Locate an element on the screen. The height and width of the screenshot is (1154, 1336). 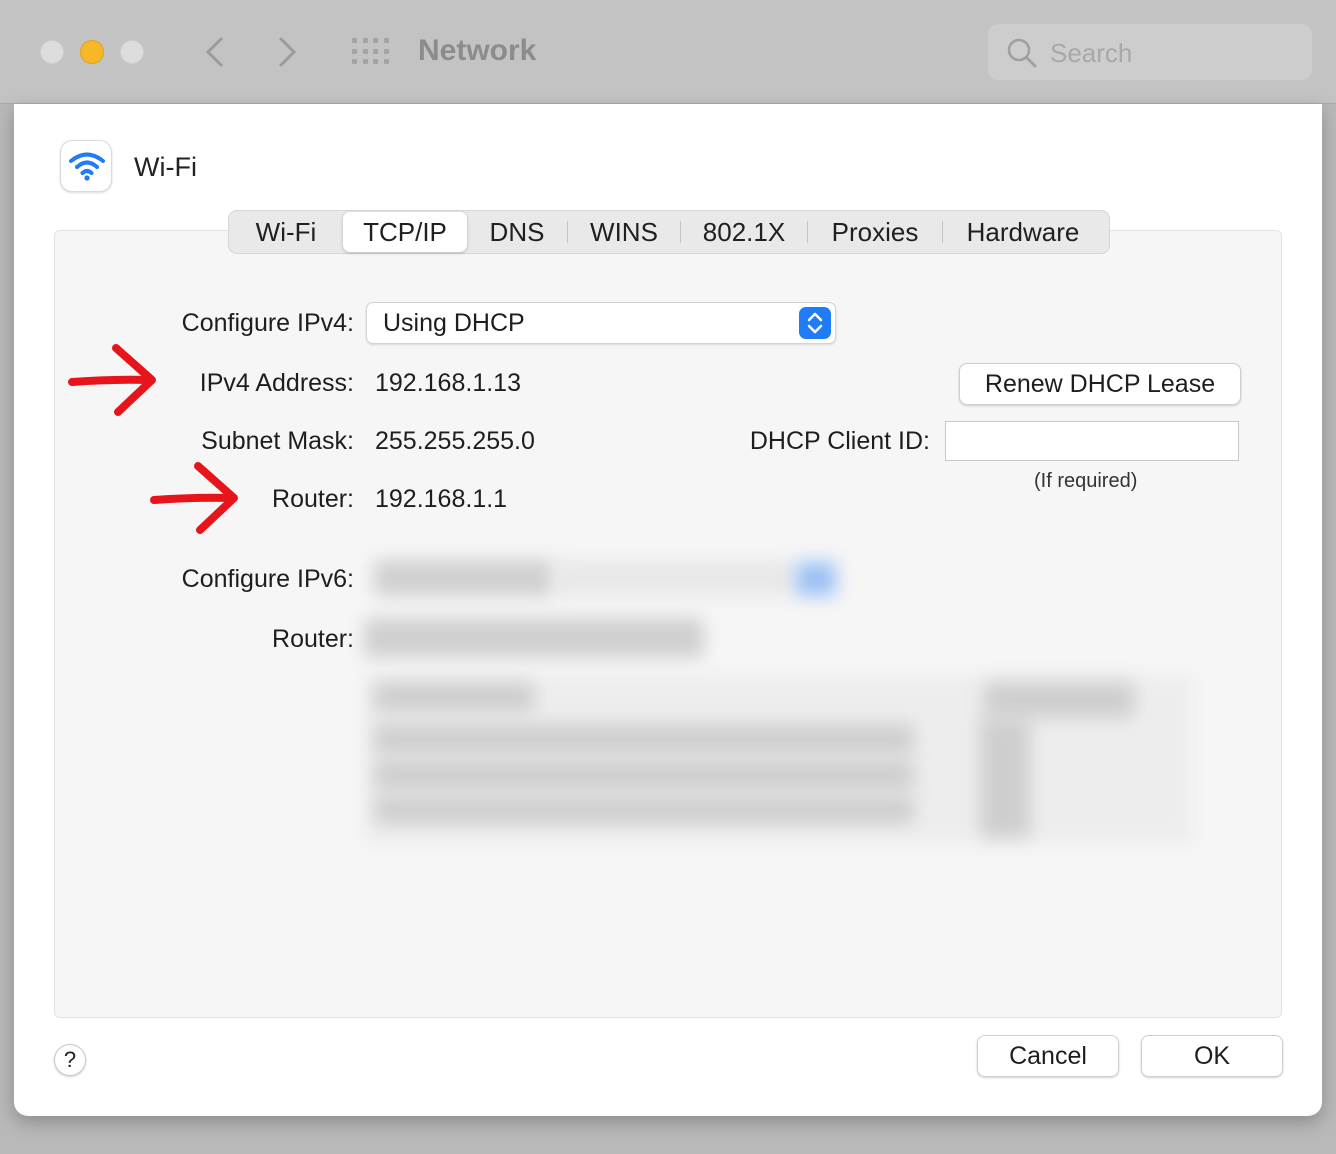
dhcp-client-id-hint: (If required) is located at coordinates (1086, 481).